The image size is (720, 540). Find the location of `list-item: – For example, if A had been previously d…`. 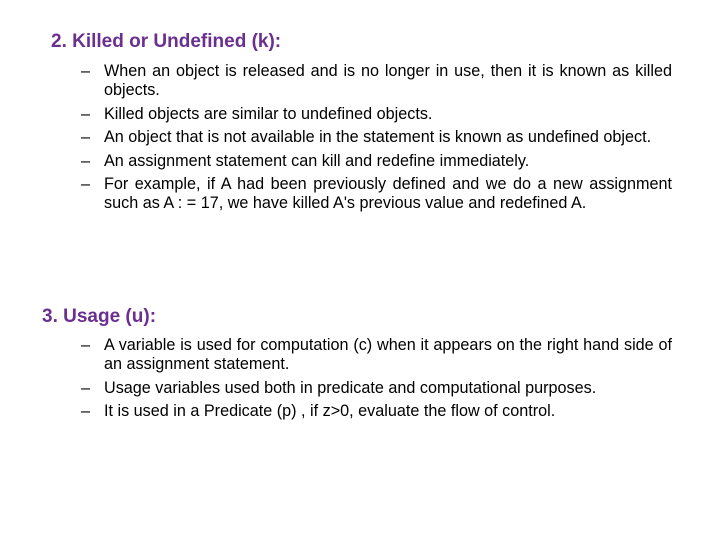

list-item: – For example, if A had been previously d… is located at coordinates (376, 194).